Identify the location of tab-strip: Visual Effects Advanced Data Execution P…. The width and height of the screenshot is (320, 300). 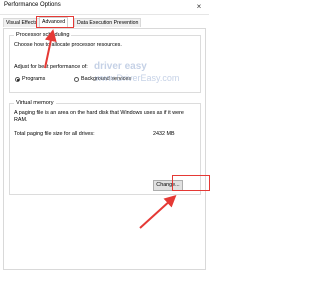
(104, 22).